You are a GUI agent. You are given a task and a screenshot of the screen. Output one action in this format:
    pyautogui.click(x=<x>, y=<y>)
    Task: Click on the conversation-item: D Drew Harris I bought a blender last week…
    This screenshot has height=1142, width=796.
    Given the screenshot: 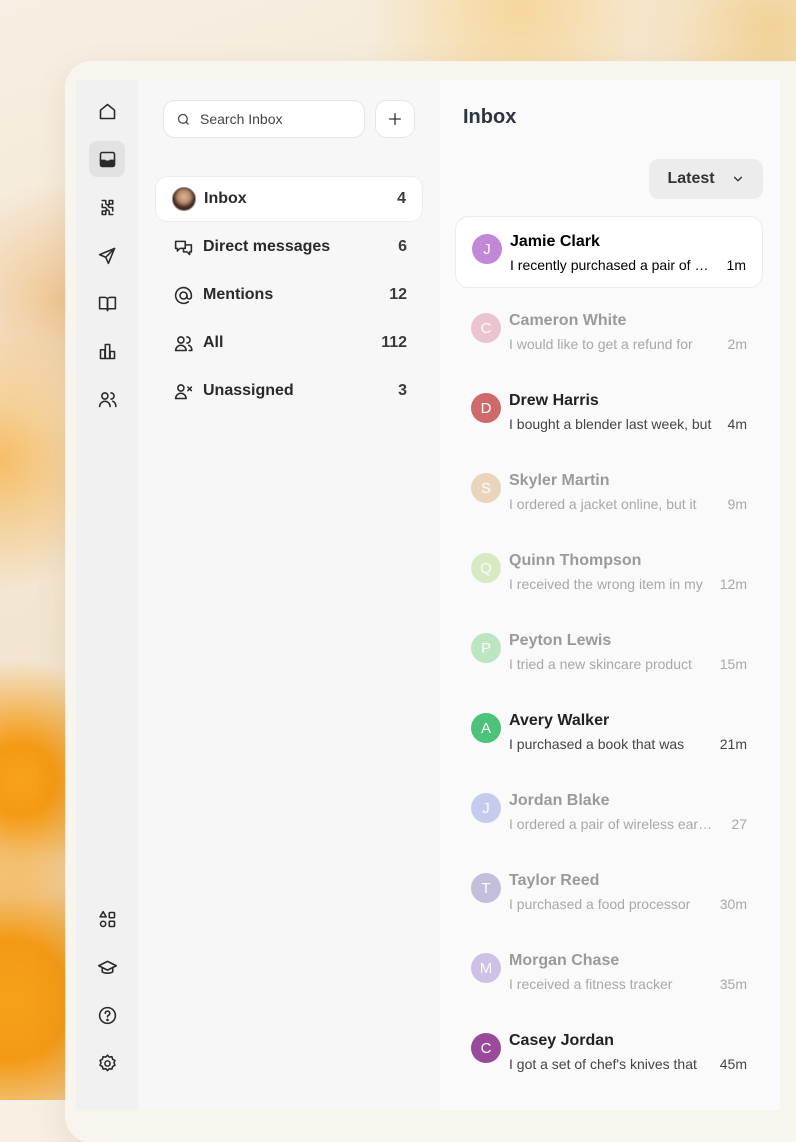 What is the action you would take?
    pyautogui.click(x=609, y=412)
    